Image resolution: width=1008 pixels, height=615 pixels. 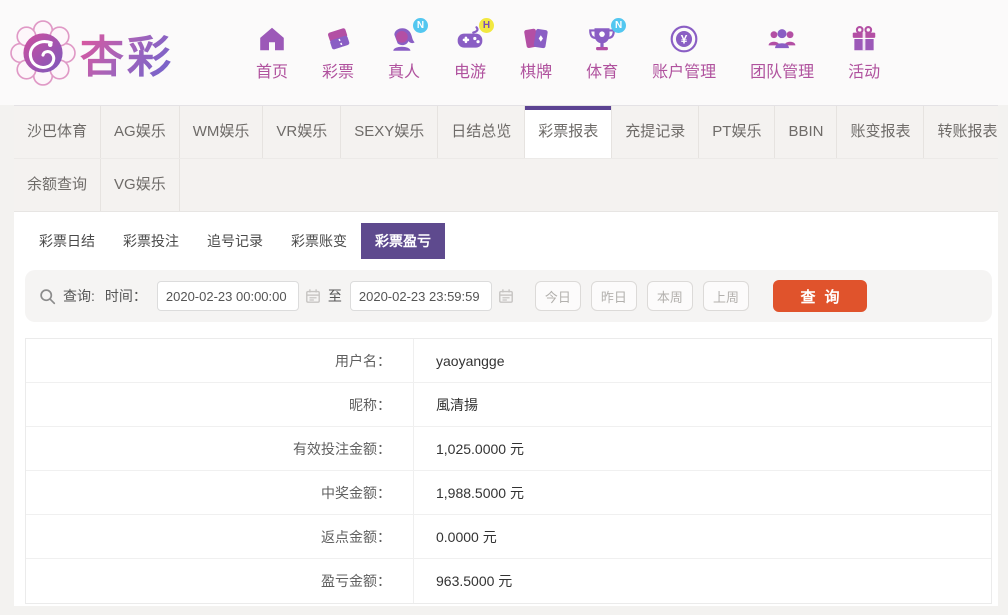 I want to click on tab-daily-overview: 日结总览, so click(x=482, y=132).